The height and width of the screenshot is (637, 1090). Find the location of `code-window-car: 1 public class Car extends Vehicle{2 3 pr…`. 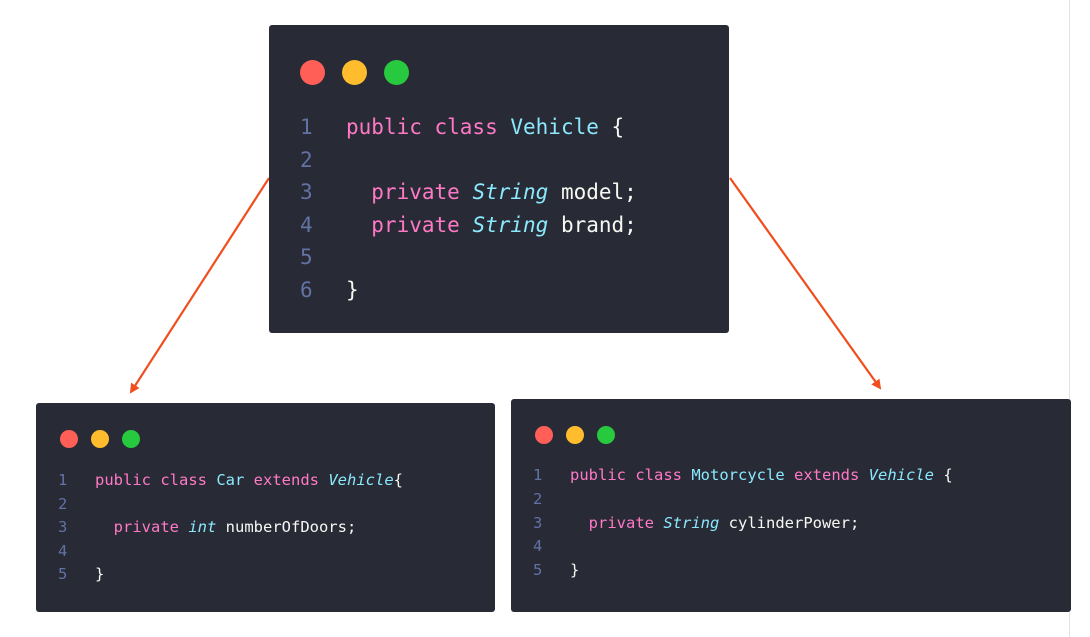

code-window-car: 1 public class Car extends Vehicle{2 3 pr… is located at coordinates (265, 507).